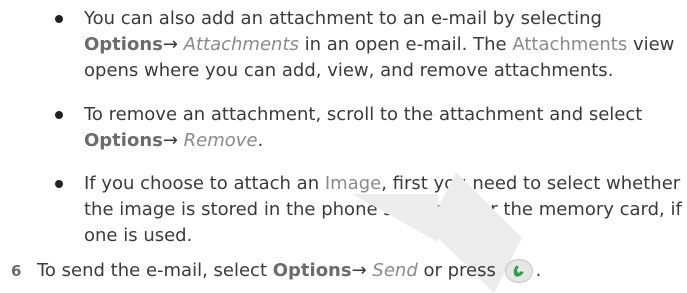  Describe the element at coordinates (395, 270) in the screenshot. I see `menu-item-send: Send` at that location.